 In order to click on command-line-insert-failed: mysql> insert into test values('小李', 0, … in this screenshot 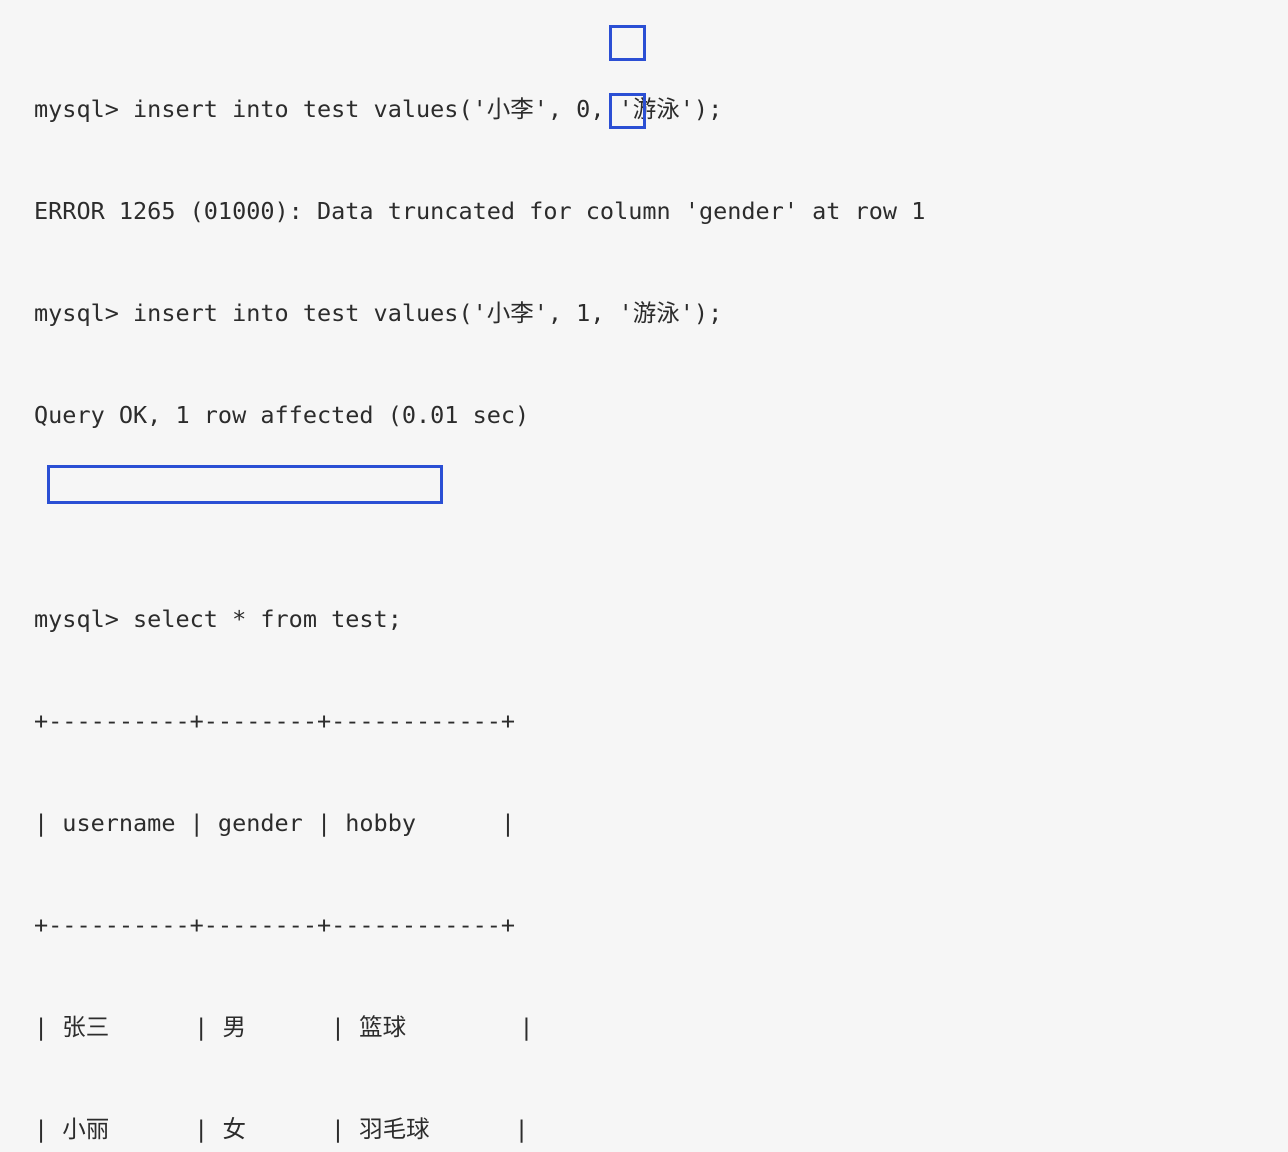, I will do `click(378, 109)`.